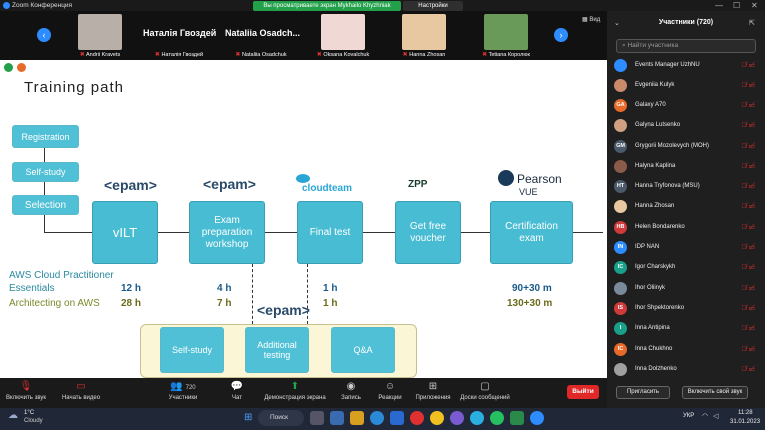 This screenshot has width=765, height=430. I want to click on search-icon: ⌕, so click(624, 45).